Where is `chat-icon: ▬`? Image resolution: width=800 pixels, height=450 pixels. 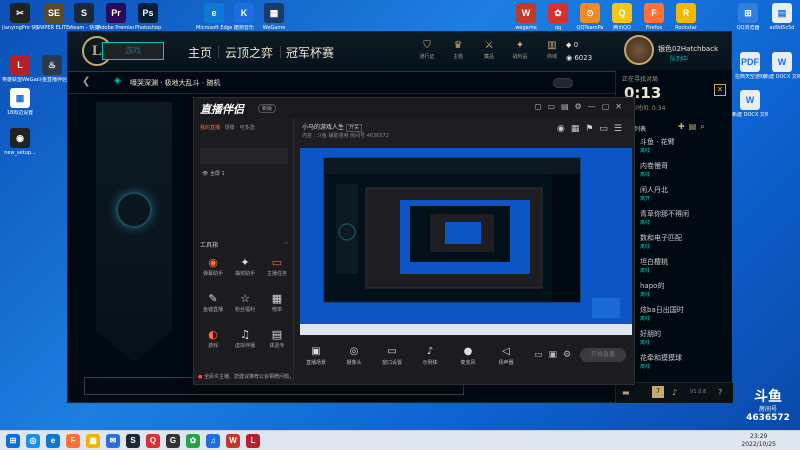 chat-icon: ▬ is located at coordinates (626, 392).